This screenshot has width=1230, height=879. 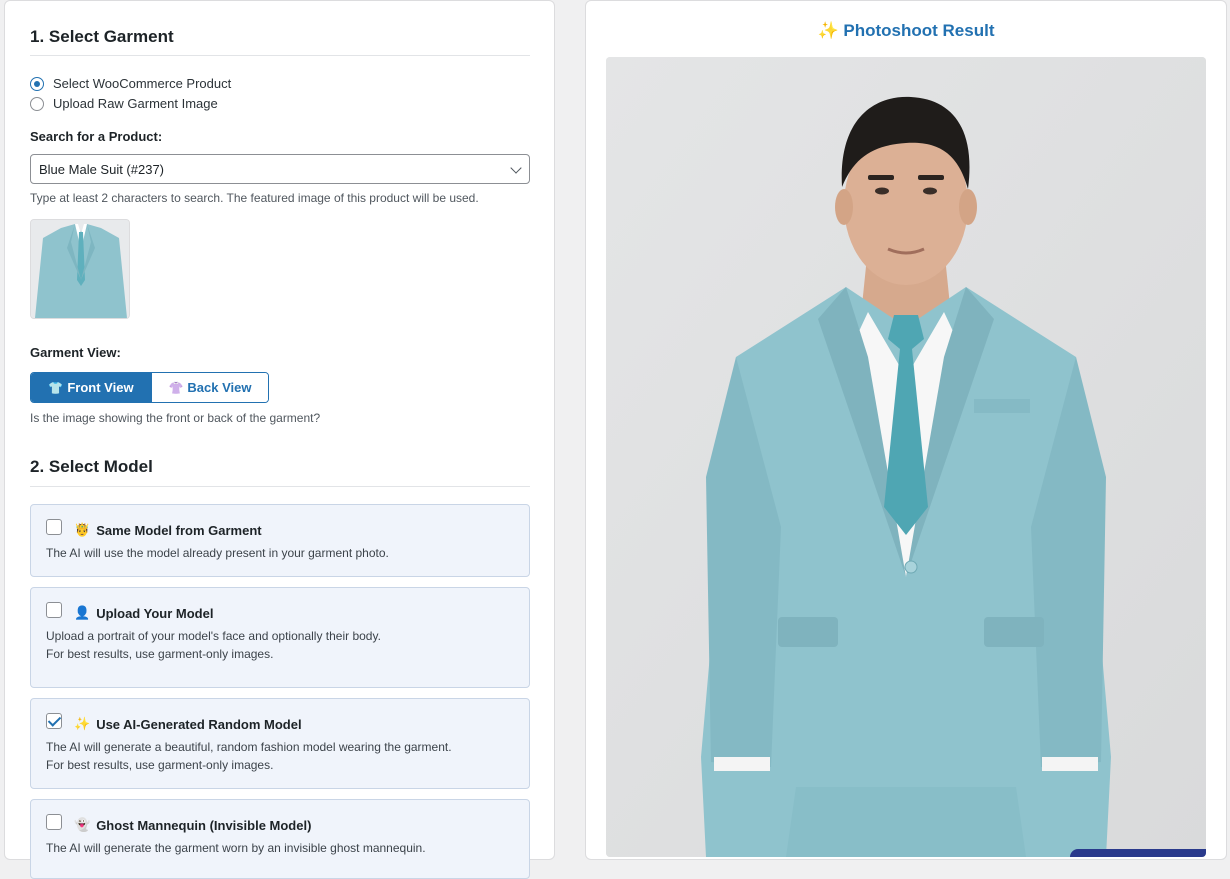 I want to click on selected-product-value: Blue Male Suit (#237), so click(x=102, y=169).